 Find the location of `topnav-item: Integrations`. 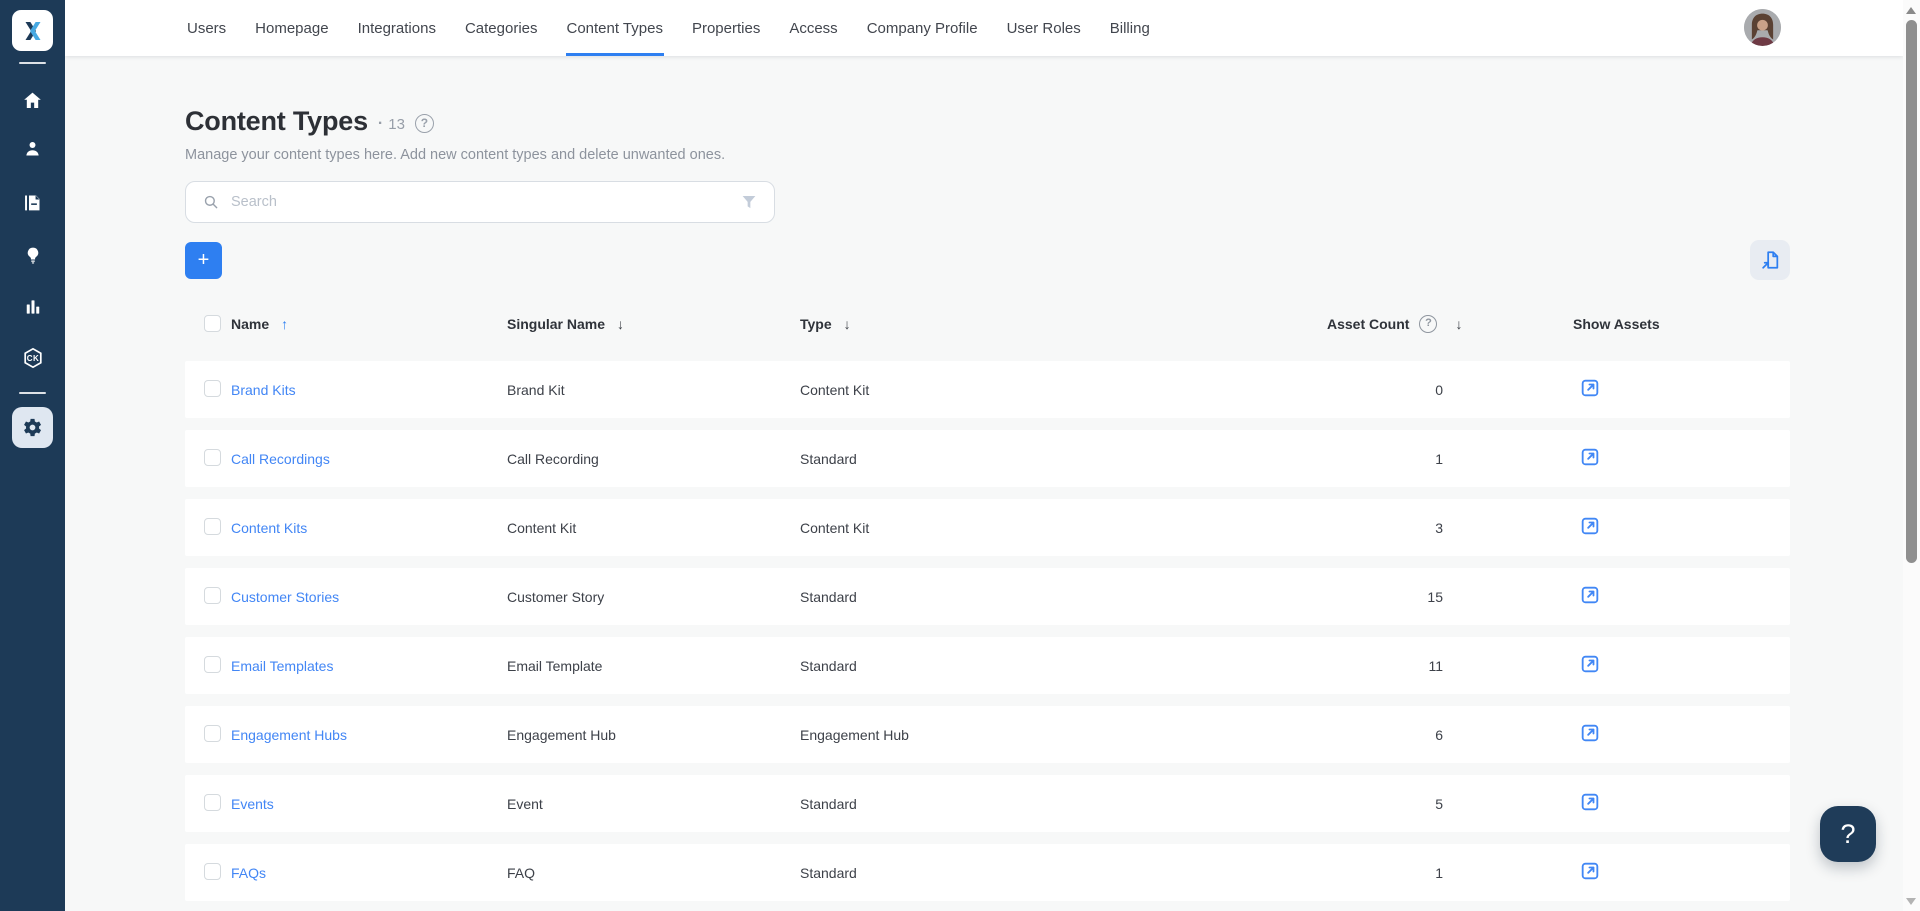

topnav-item: Integrations is located at coordinates (397, 28).